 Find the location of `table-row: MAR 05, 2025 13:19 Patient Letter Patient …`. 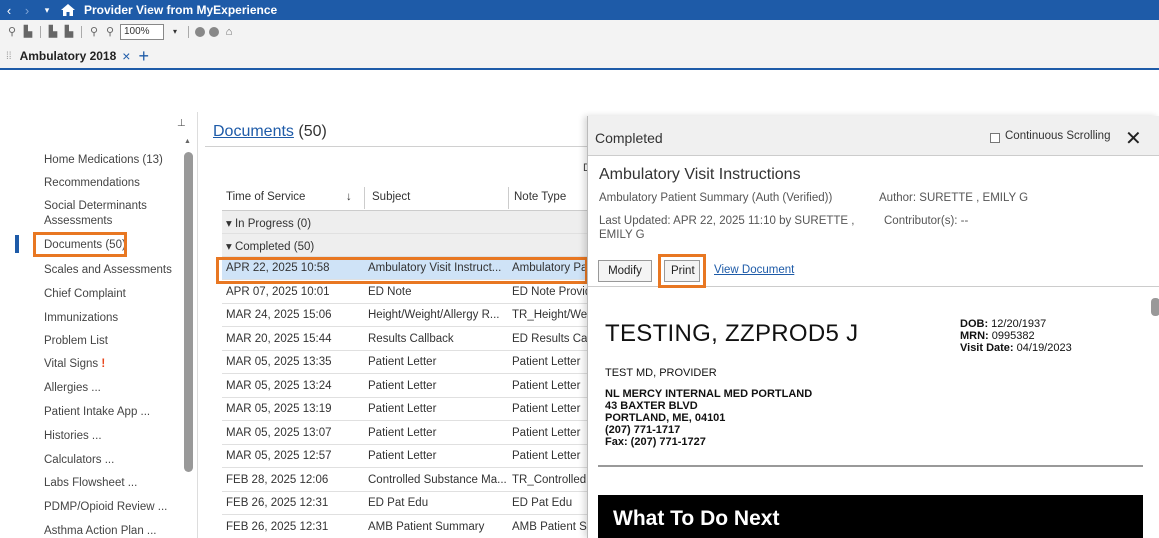

table-row: MAR 05, 2025 13:19 Patient Letter Patient … is located at coordinates (407, 409).